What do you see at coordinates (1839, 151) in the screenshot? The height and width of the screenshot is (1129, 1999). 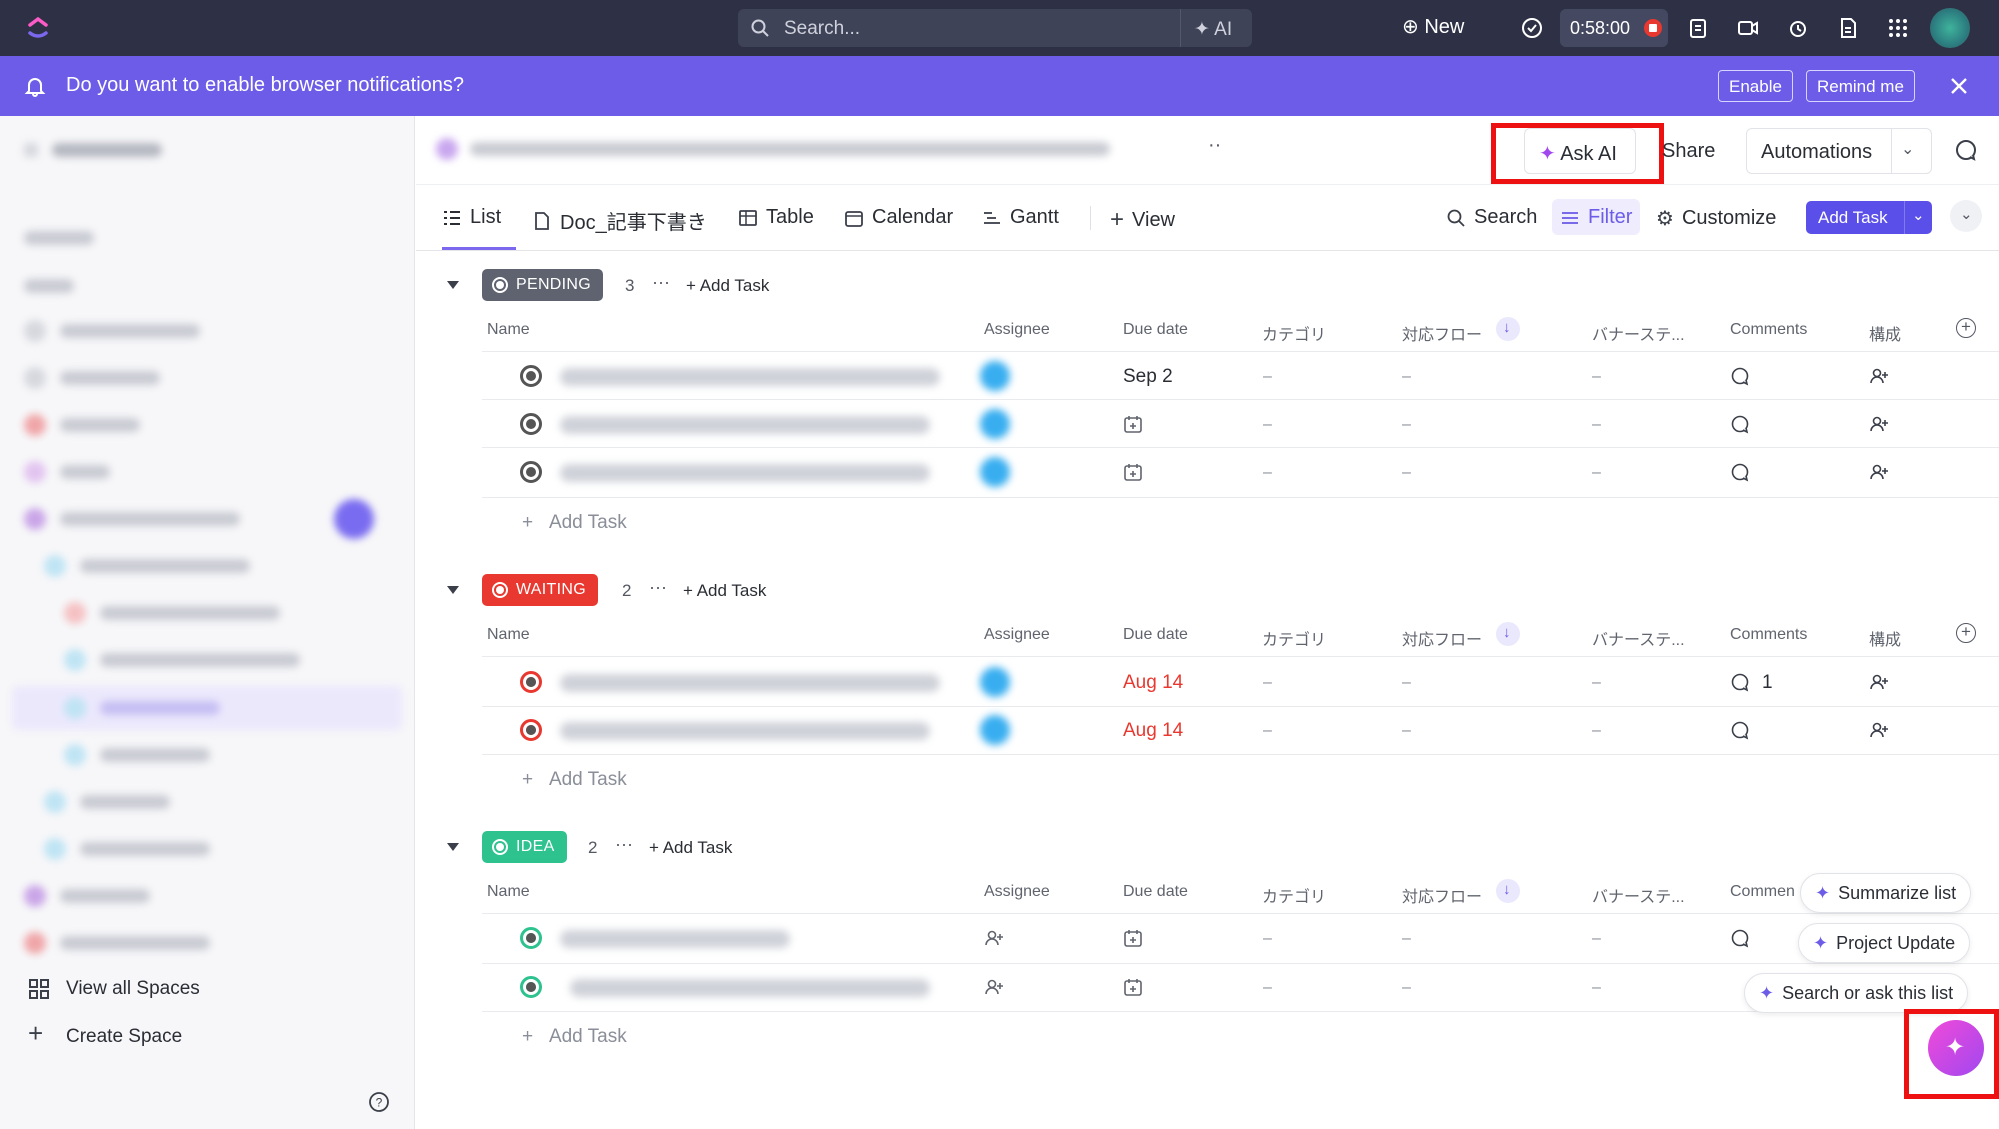 I see `automations-button: Automations ⌄` at bounding box center [1839, 151].